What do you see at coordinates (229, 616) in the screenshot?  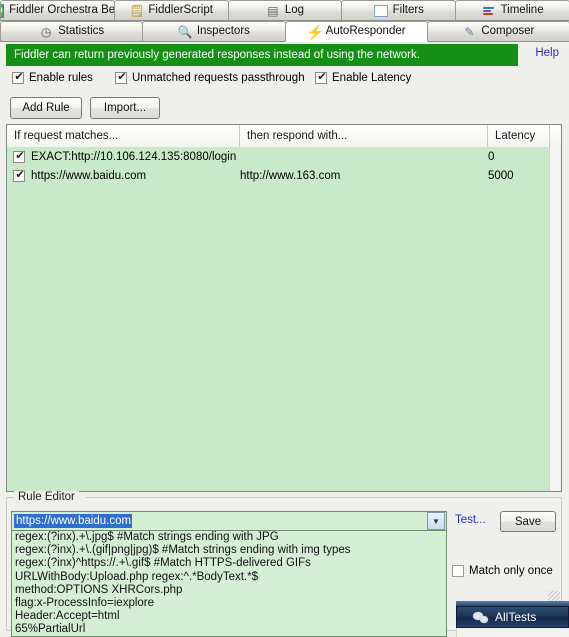 I see `list-item: Header:Accept=html` at bounding box center [229, 616].